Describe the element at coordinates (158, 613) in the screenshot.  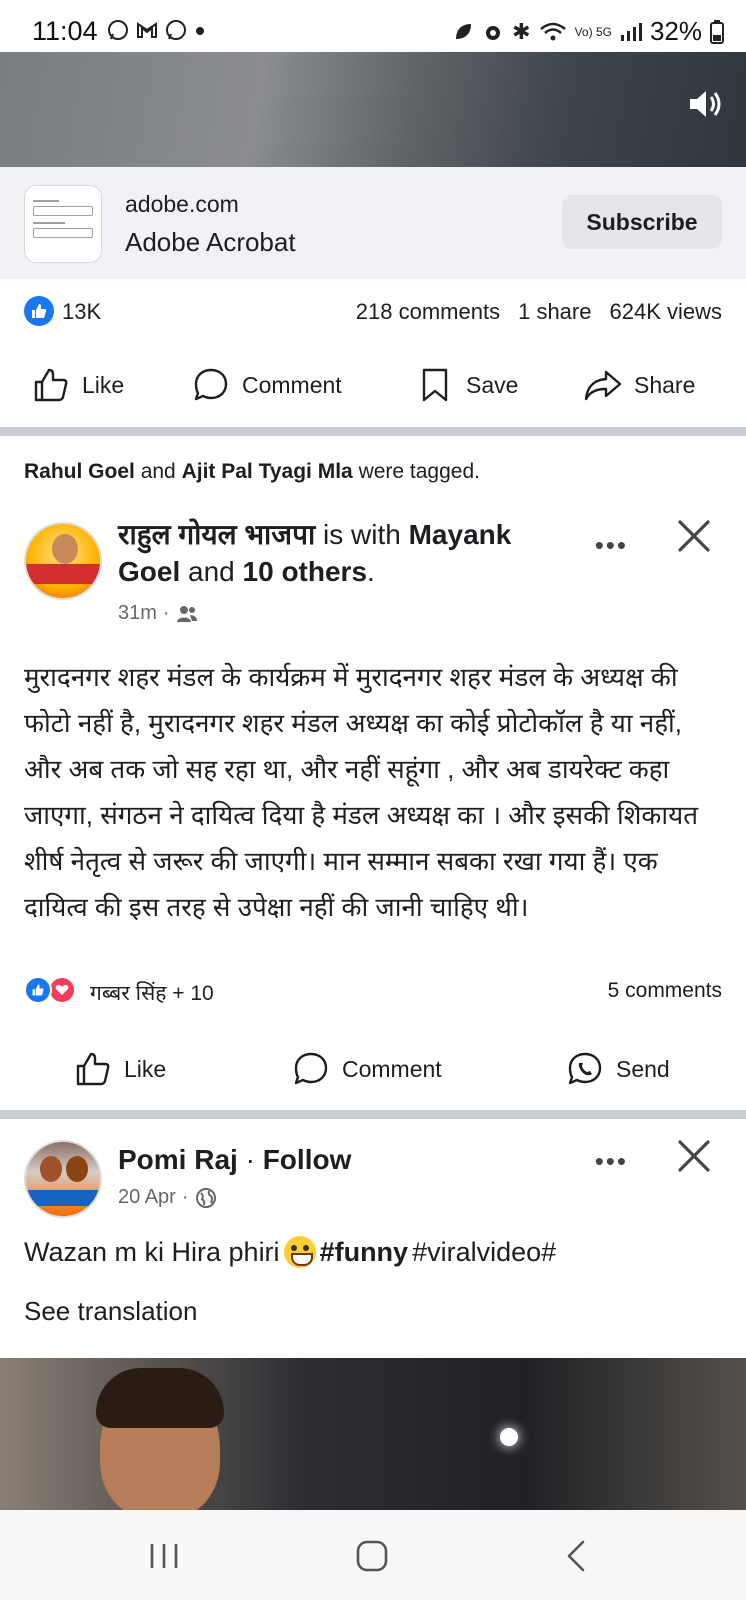
I see `post-meta: 31m ·` at that location.